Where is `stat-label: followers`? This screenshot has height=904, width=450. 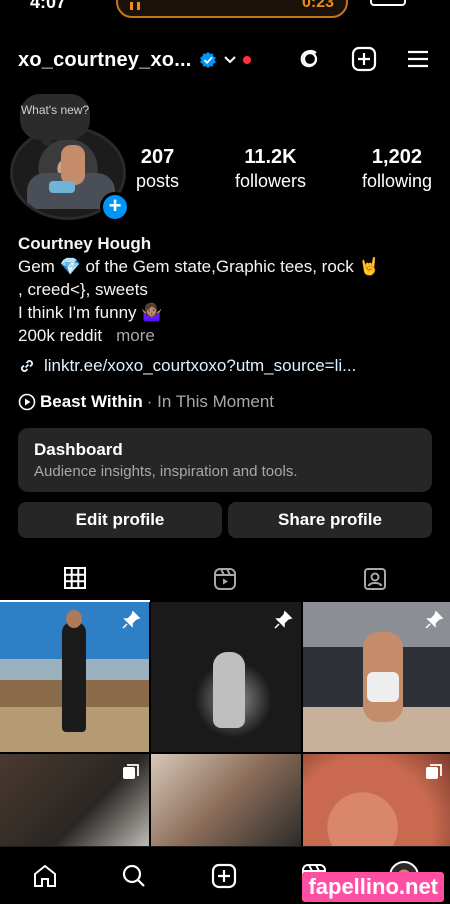
stat-label: followers is located at coordinates (270, 181).